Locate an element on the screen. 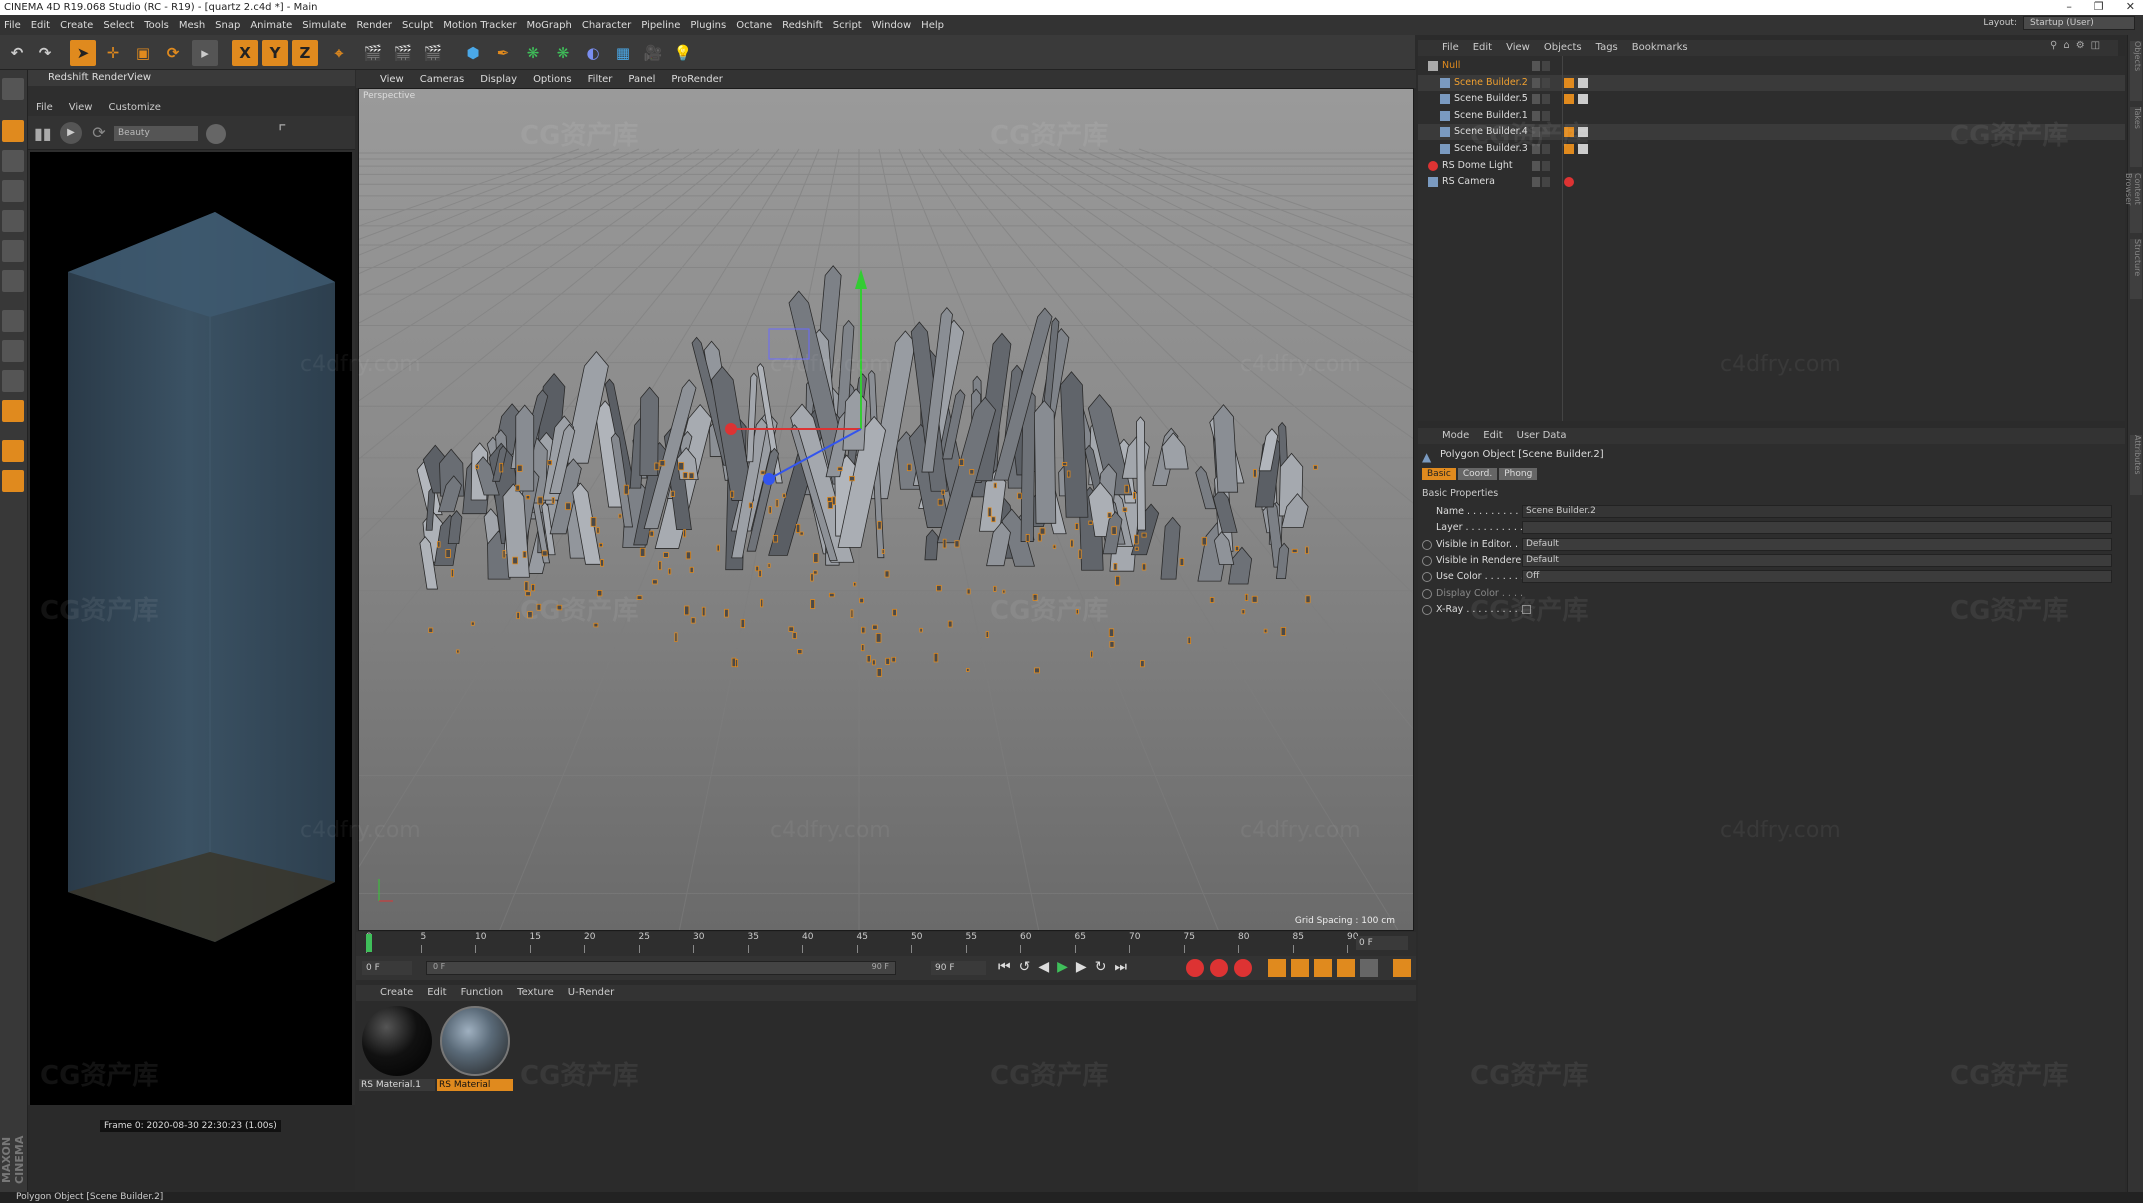  menu-item: Window is located at coordinates (891, 25).